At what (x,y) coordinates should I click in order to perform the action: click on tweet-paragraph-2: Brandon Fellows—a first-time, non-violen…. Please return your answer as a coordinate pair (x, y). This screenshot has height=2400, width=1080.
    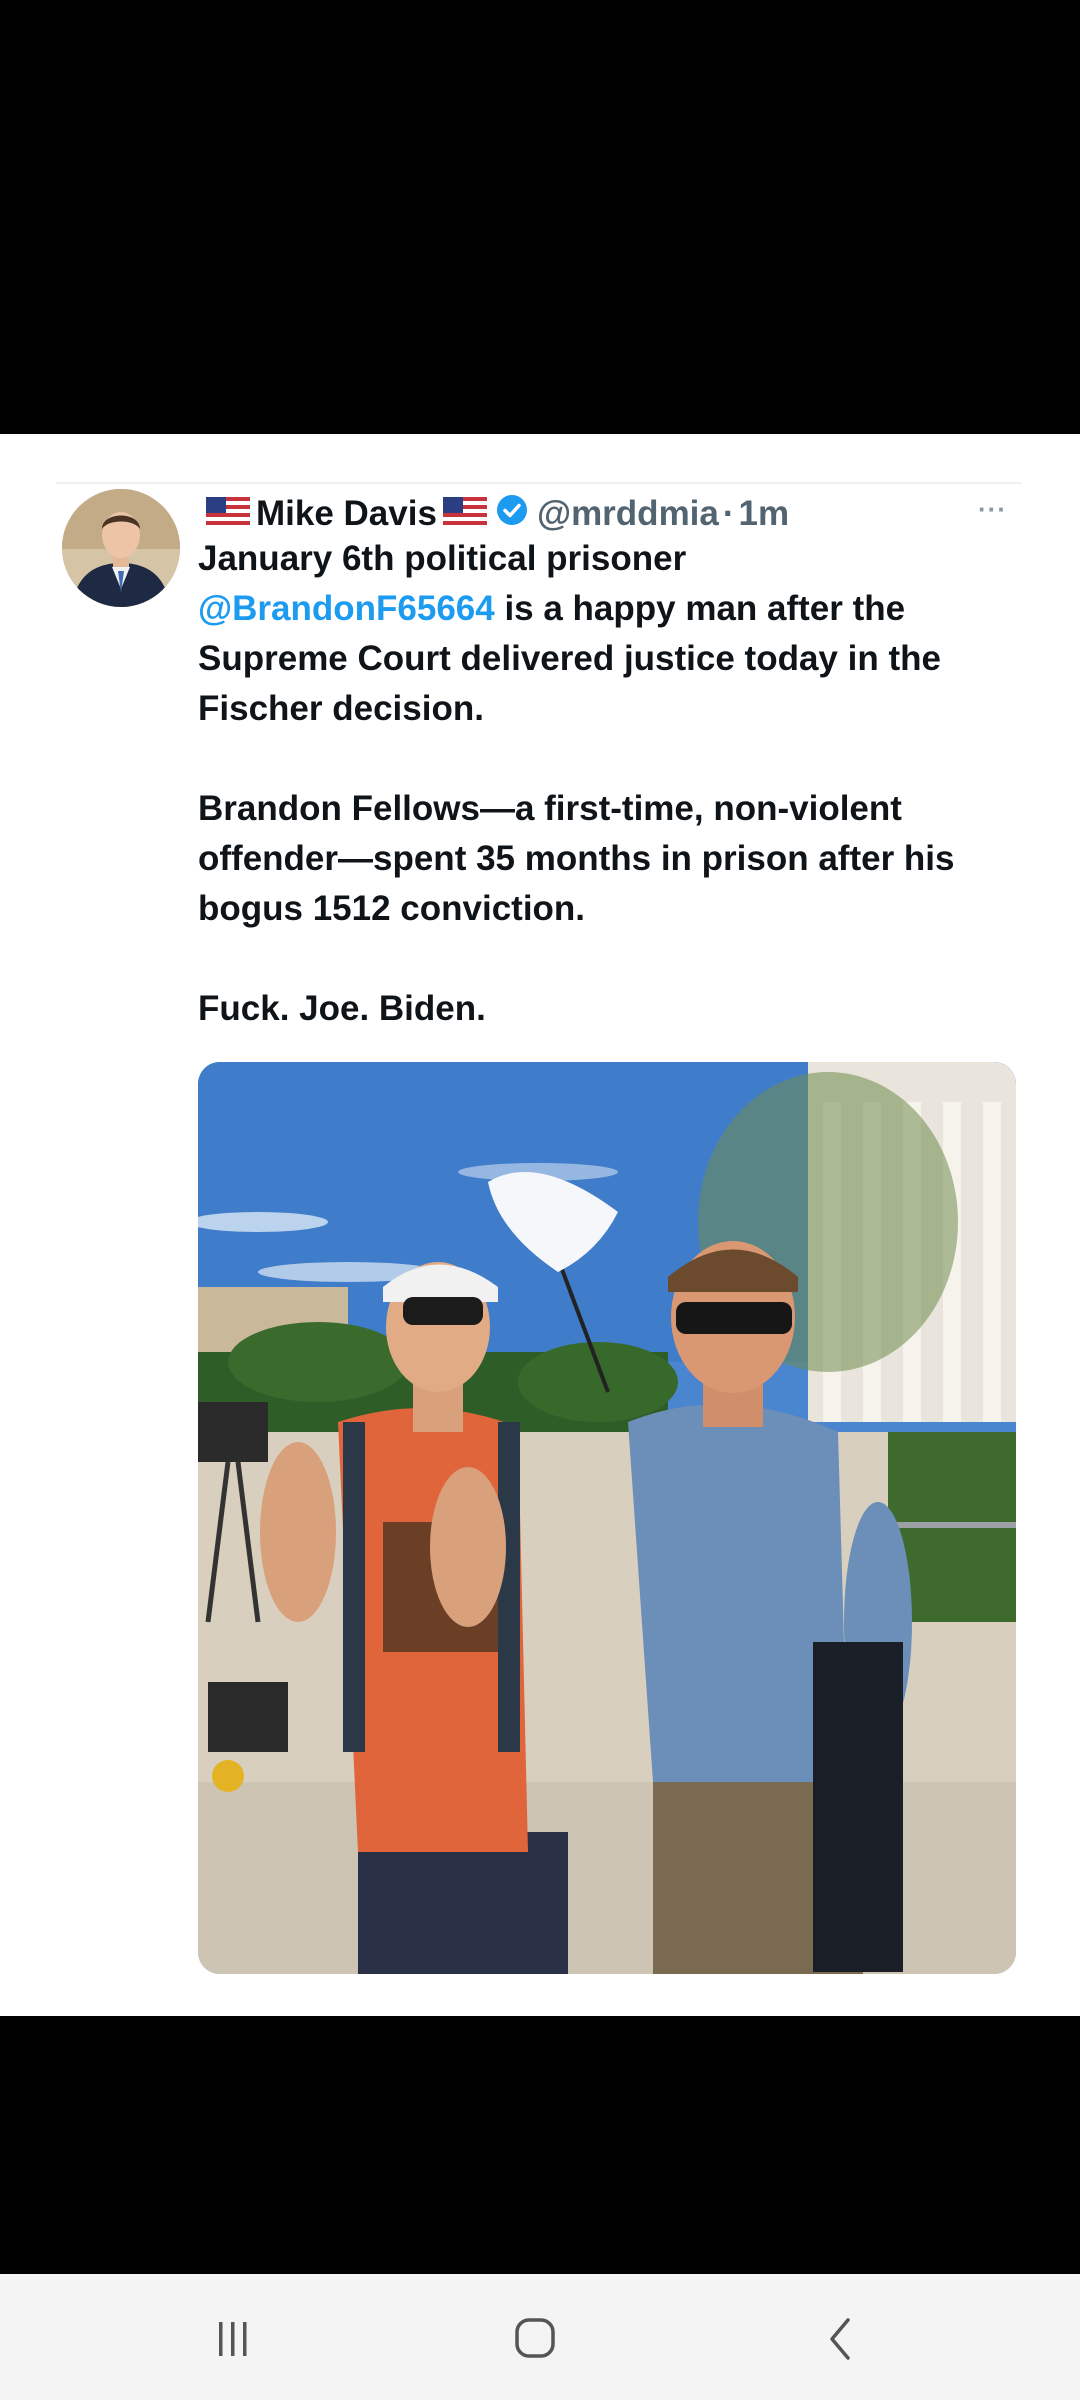
    Looking at the image, I should click on (576, 858).